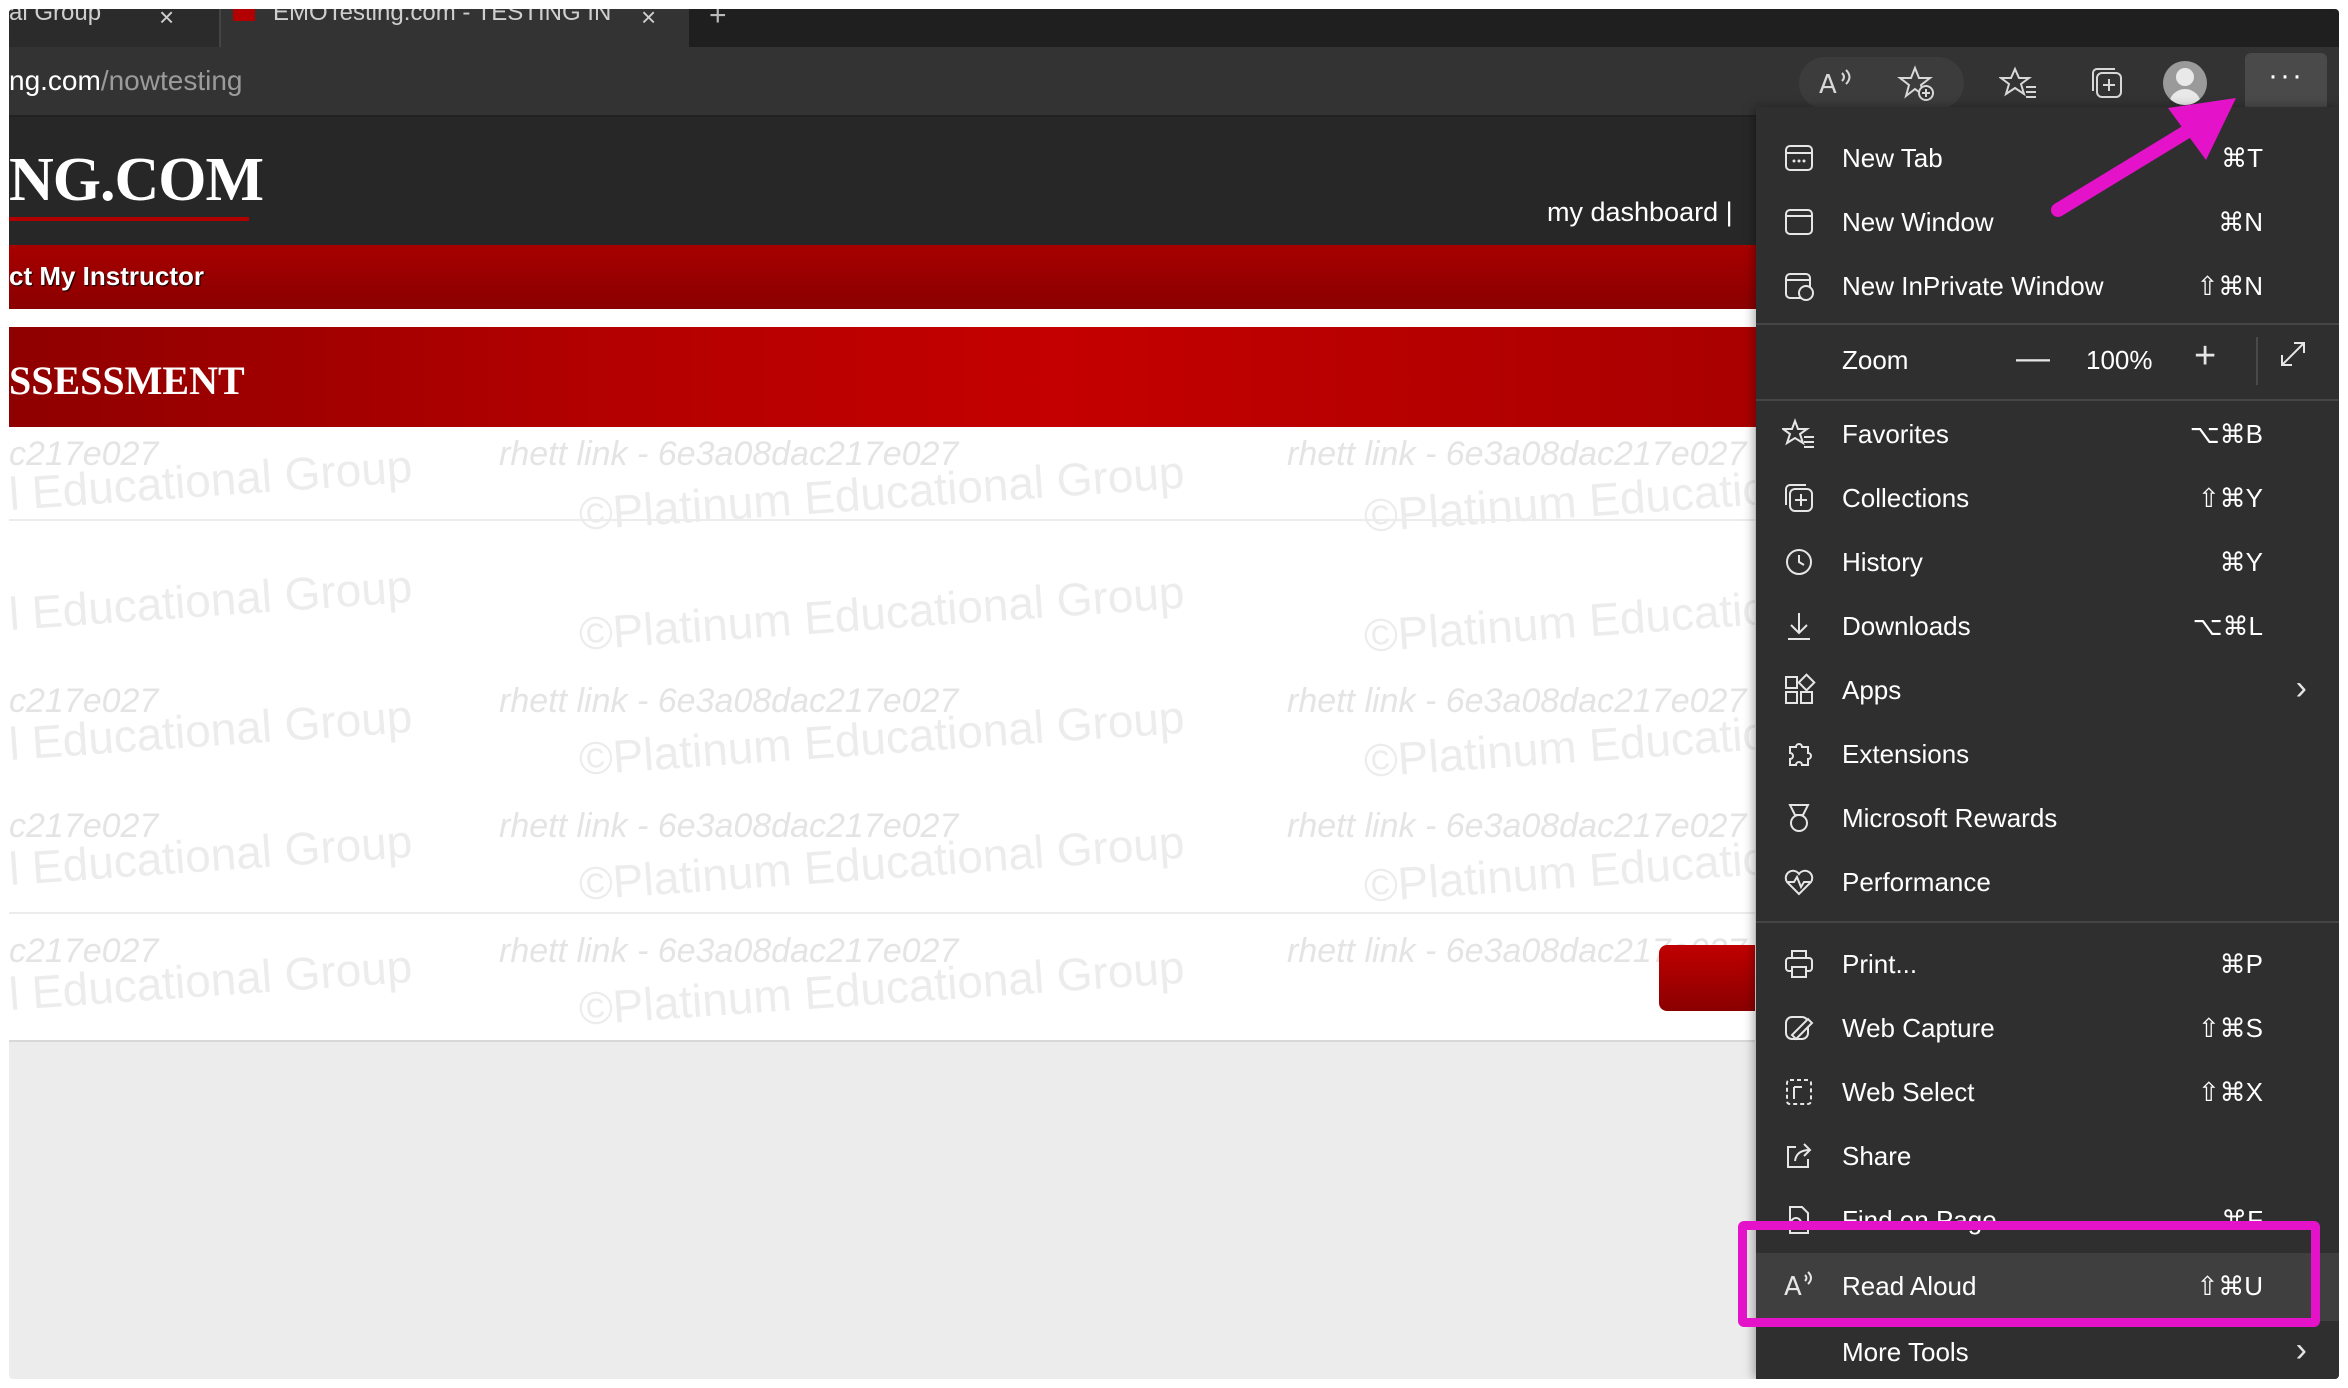 Image resolution: width=2348 pixels, height=1388 pixels. I want to click on menu-item-microsoft-rewards: Microsoft Rewards, so click(2047, 819).